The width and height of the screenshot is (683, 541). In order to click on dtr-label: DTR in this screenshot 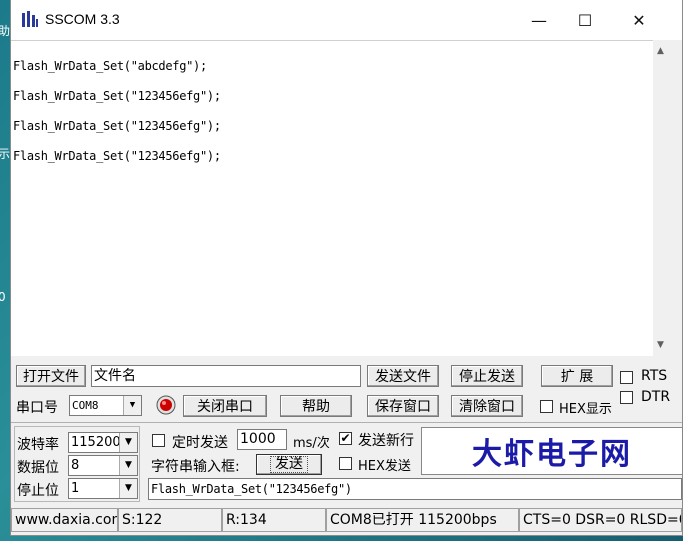, I will do `click(656, 397)`.